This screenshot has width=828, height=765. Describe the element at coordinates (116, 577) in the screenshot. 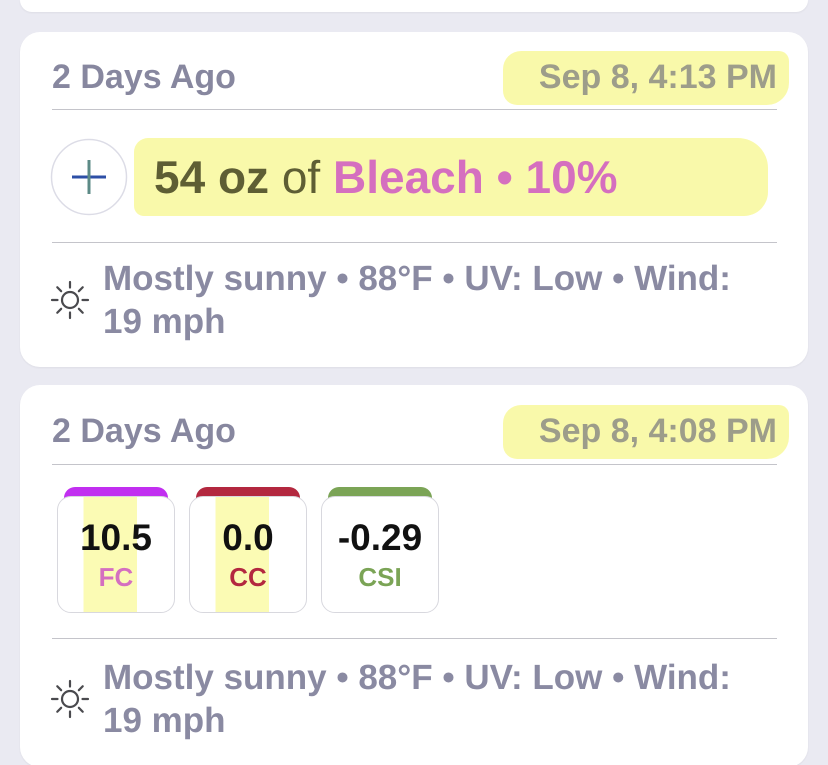

I see `reading-label: FC` at that location.